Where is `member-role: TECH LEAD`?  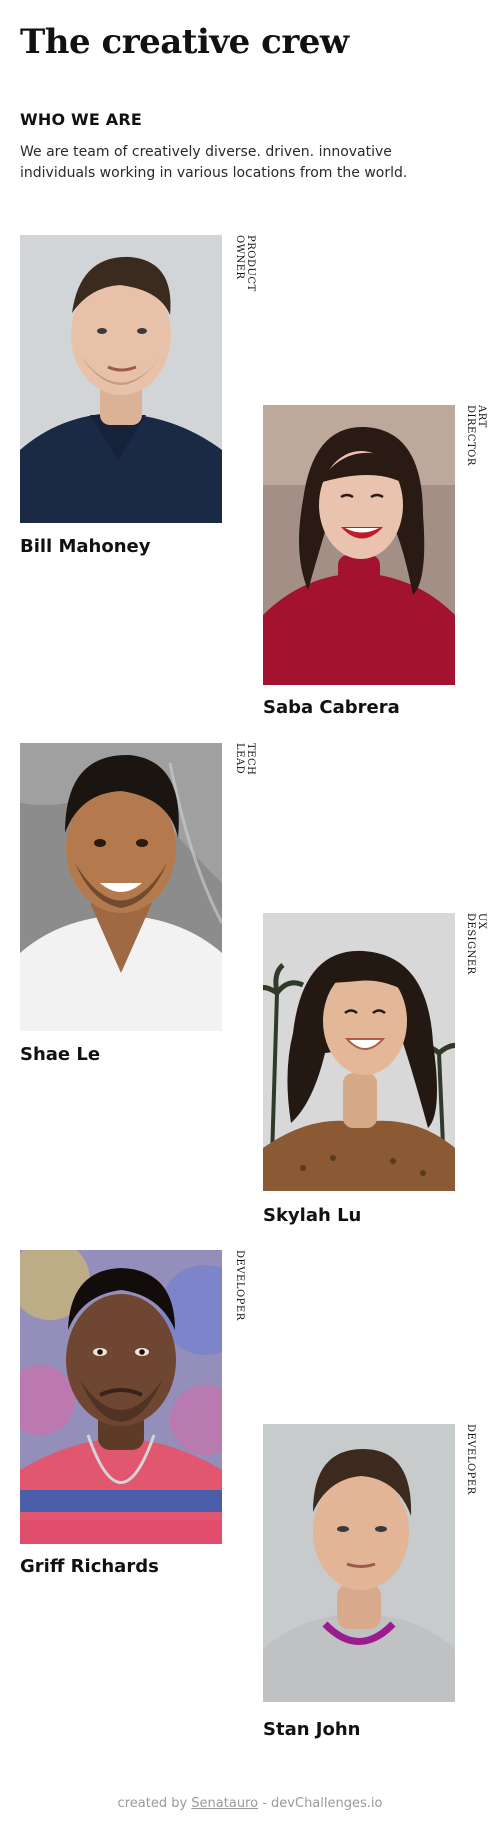
member-role: TECH LEAD is located at coordinates (245, 759).